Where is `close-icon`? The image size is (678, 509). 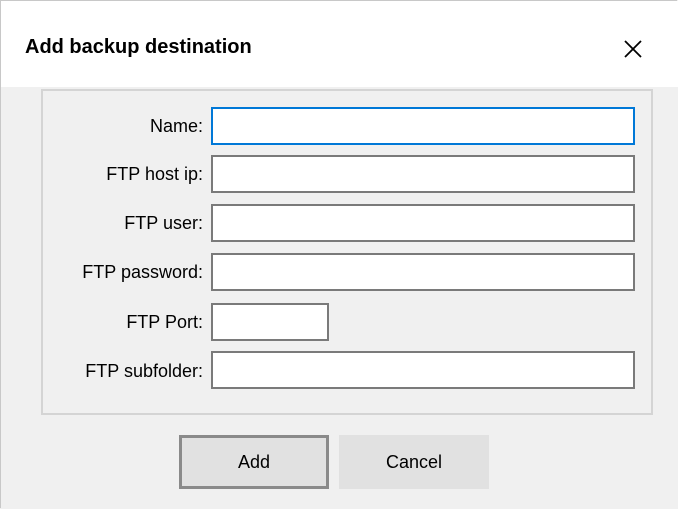 close-icon is located at coordinates (633, 49).